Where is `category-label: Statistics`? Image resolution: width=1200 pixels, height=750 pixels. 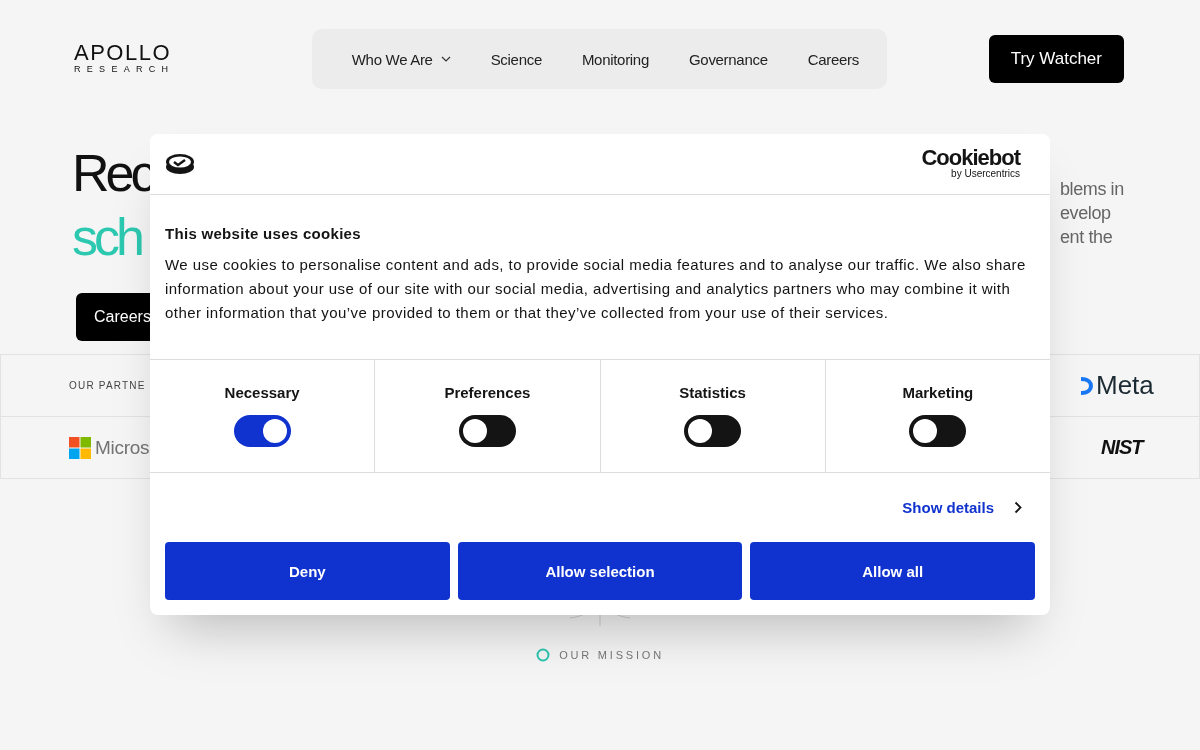
category-label: Statistics is located at coordinates (712, 392).